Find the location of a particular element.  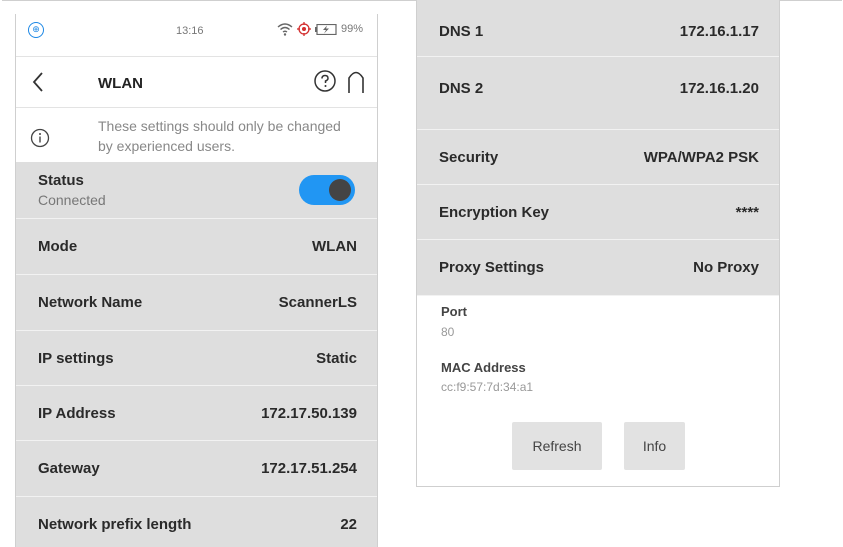

status-sub: Connected is located at coordinates (72, 200).